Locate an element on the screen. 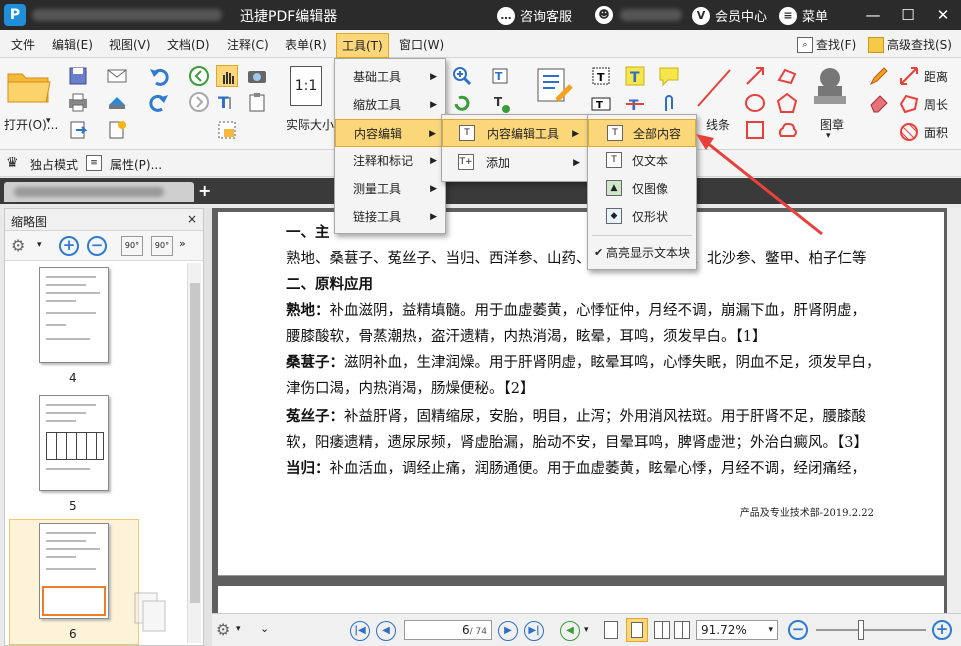  save-icon is located at coordinates (78, 76).